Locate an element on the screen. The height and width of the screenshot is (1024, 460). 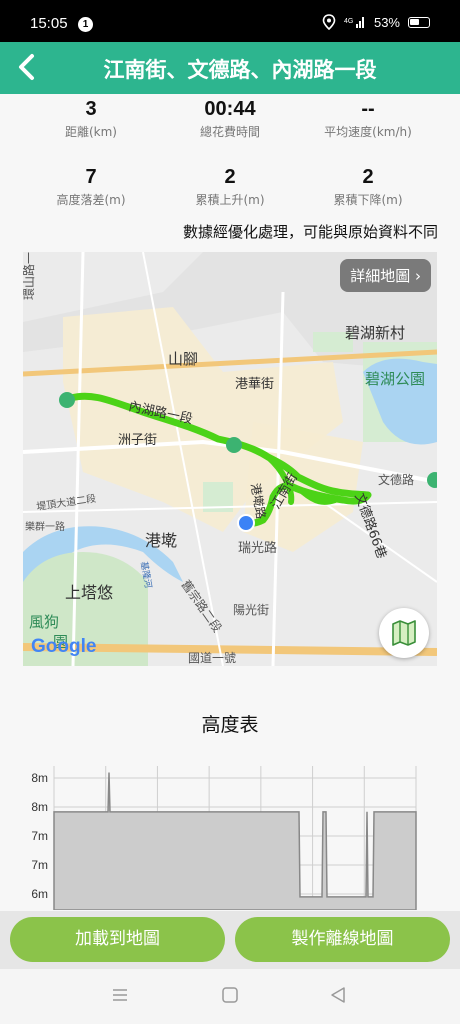
elevation-chart: 8m 8m 7m 7m 6m is located at coordinates (230, 835).